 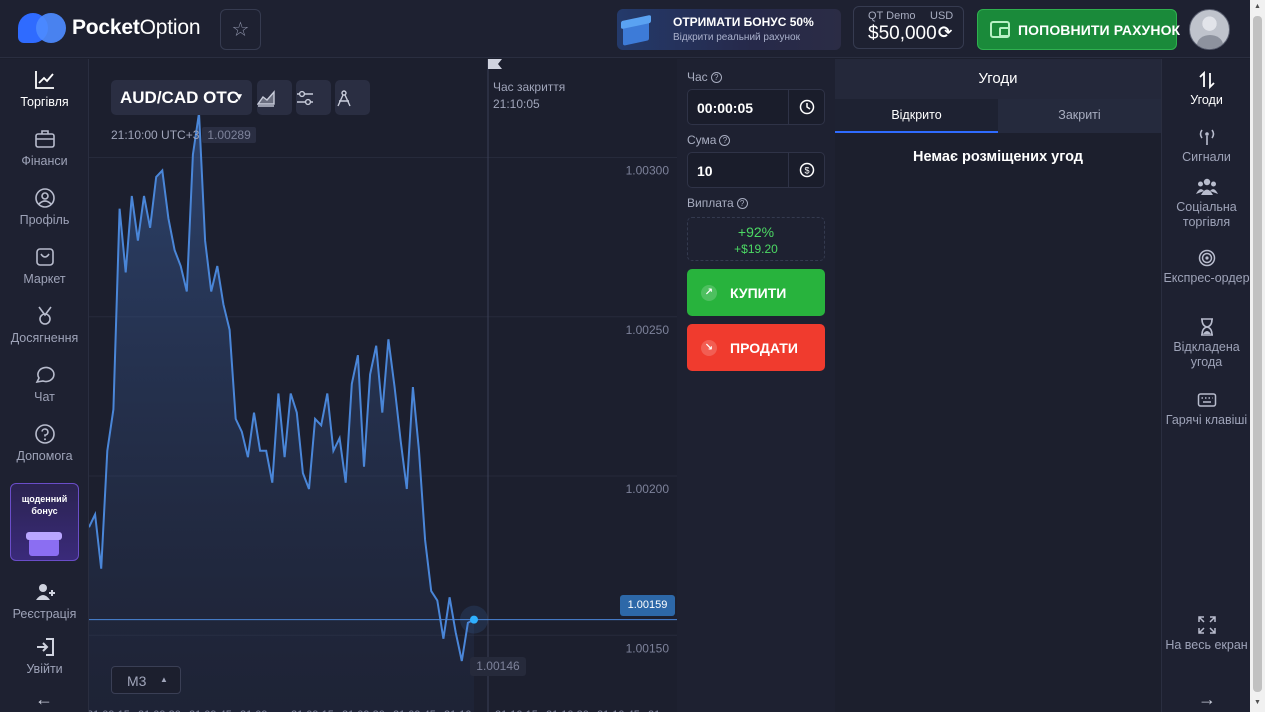 I want to click on payout-box: +92% +$19.20, so click(x=756, y=239).